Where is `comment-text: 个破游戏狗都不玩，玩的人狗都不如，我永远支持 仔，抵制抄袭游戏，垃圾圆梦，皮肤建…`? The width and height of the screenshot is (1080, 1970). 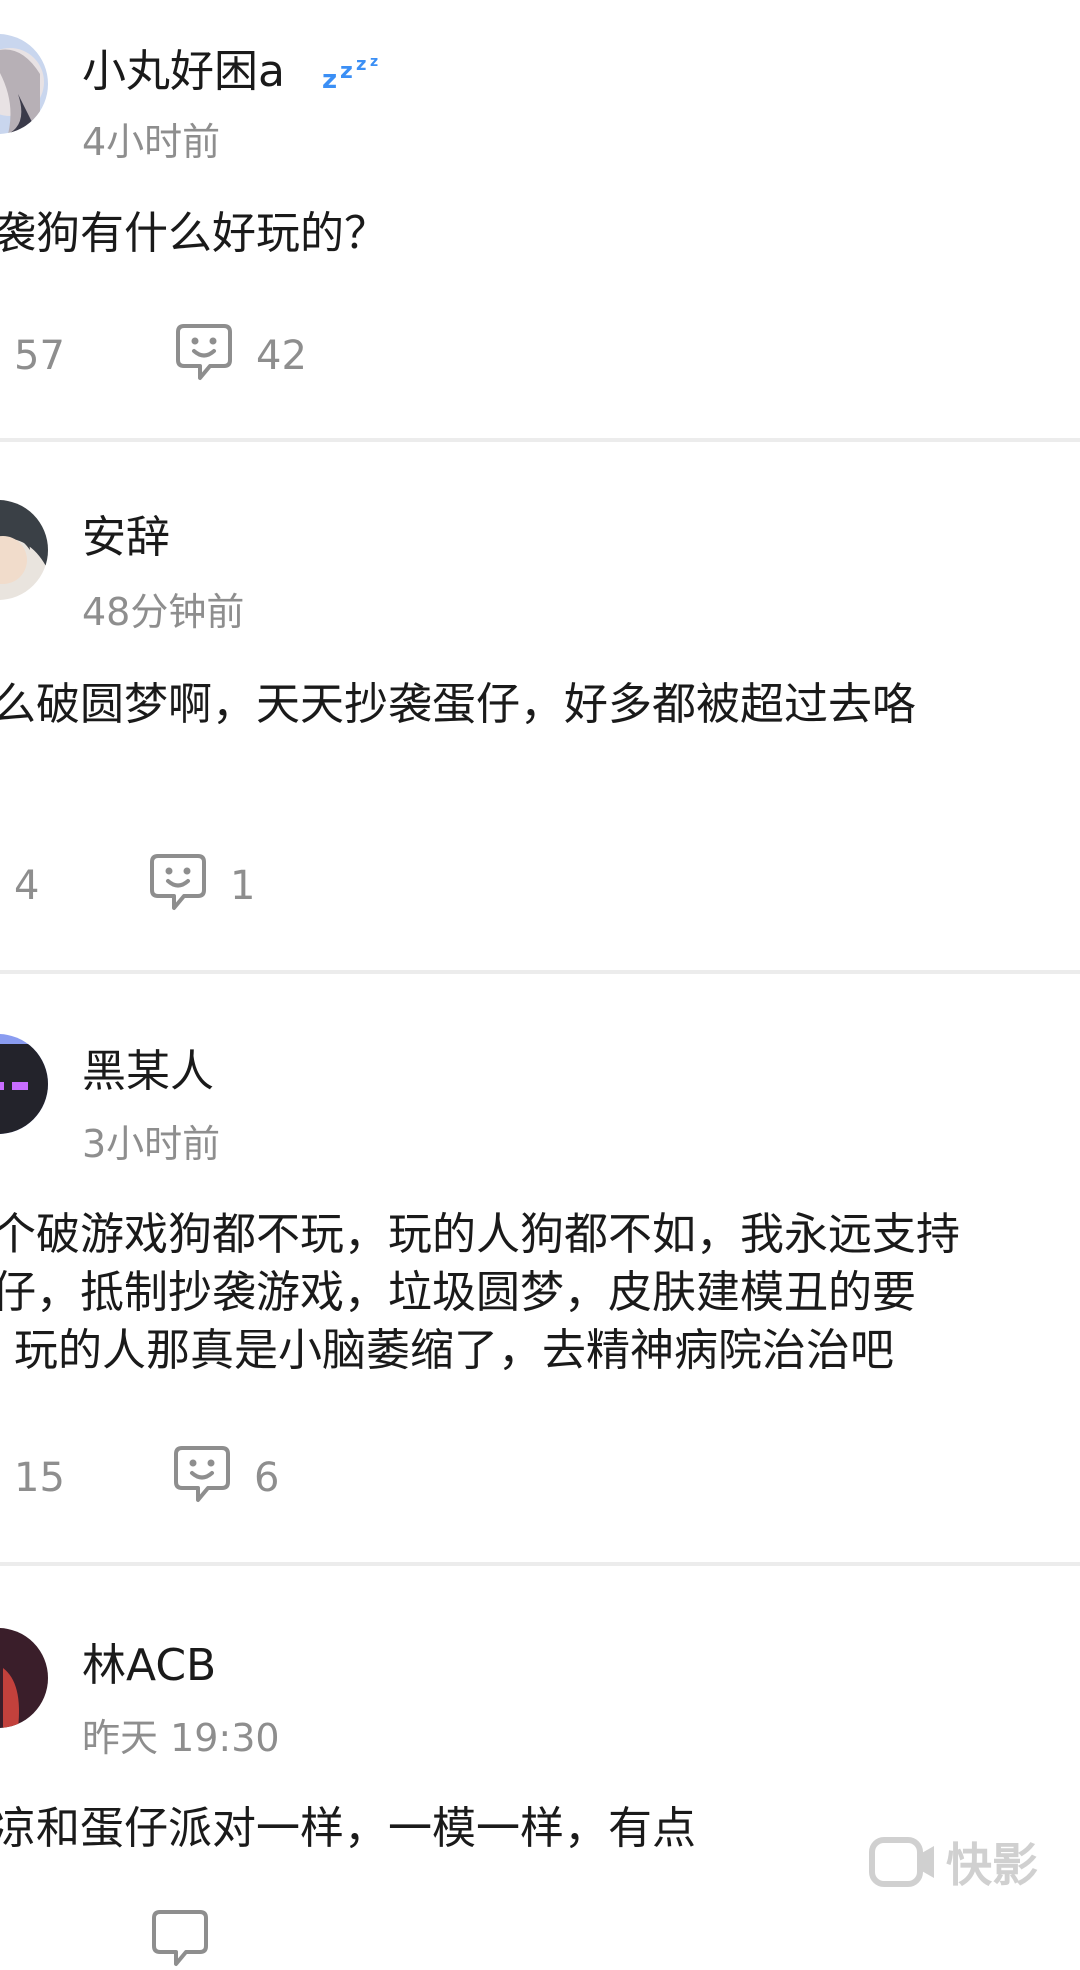 comment-text: 个破游戏狗都不玩，玩的人狗都不如，我永远支持 仔，抵制抄袭游戏，垃圾圆梦，皮肤建… is located at coordinates (480, 1293).